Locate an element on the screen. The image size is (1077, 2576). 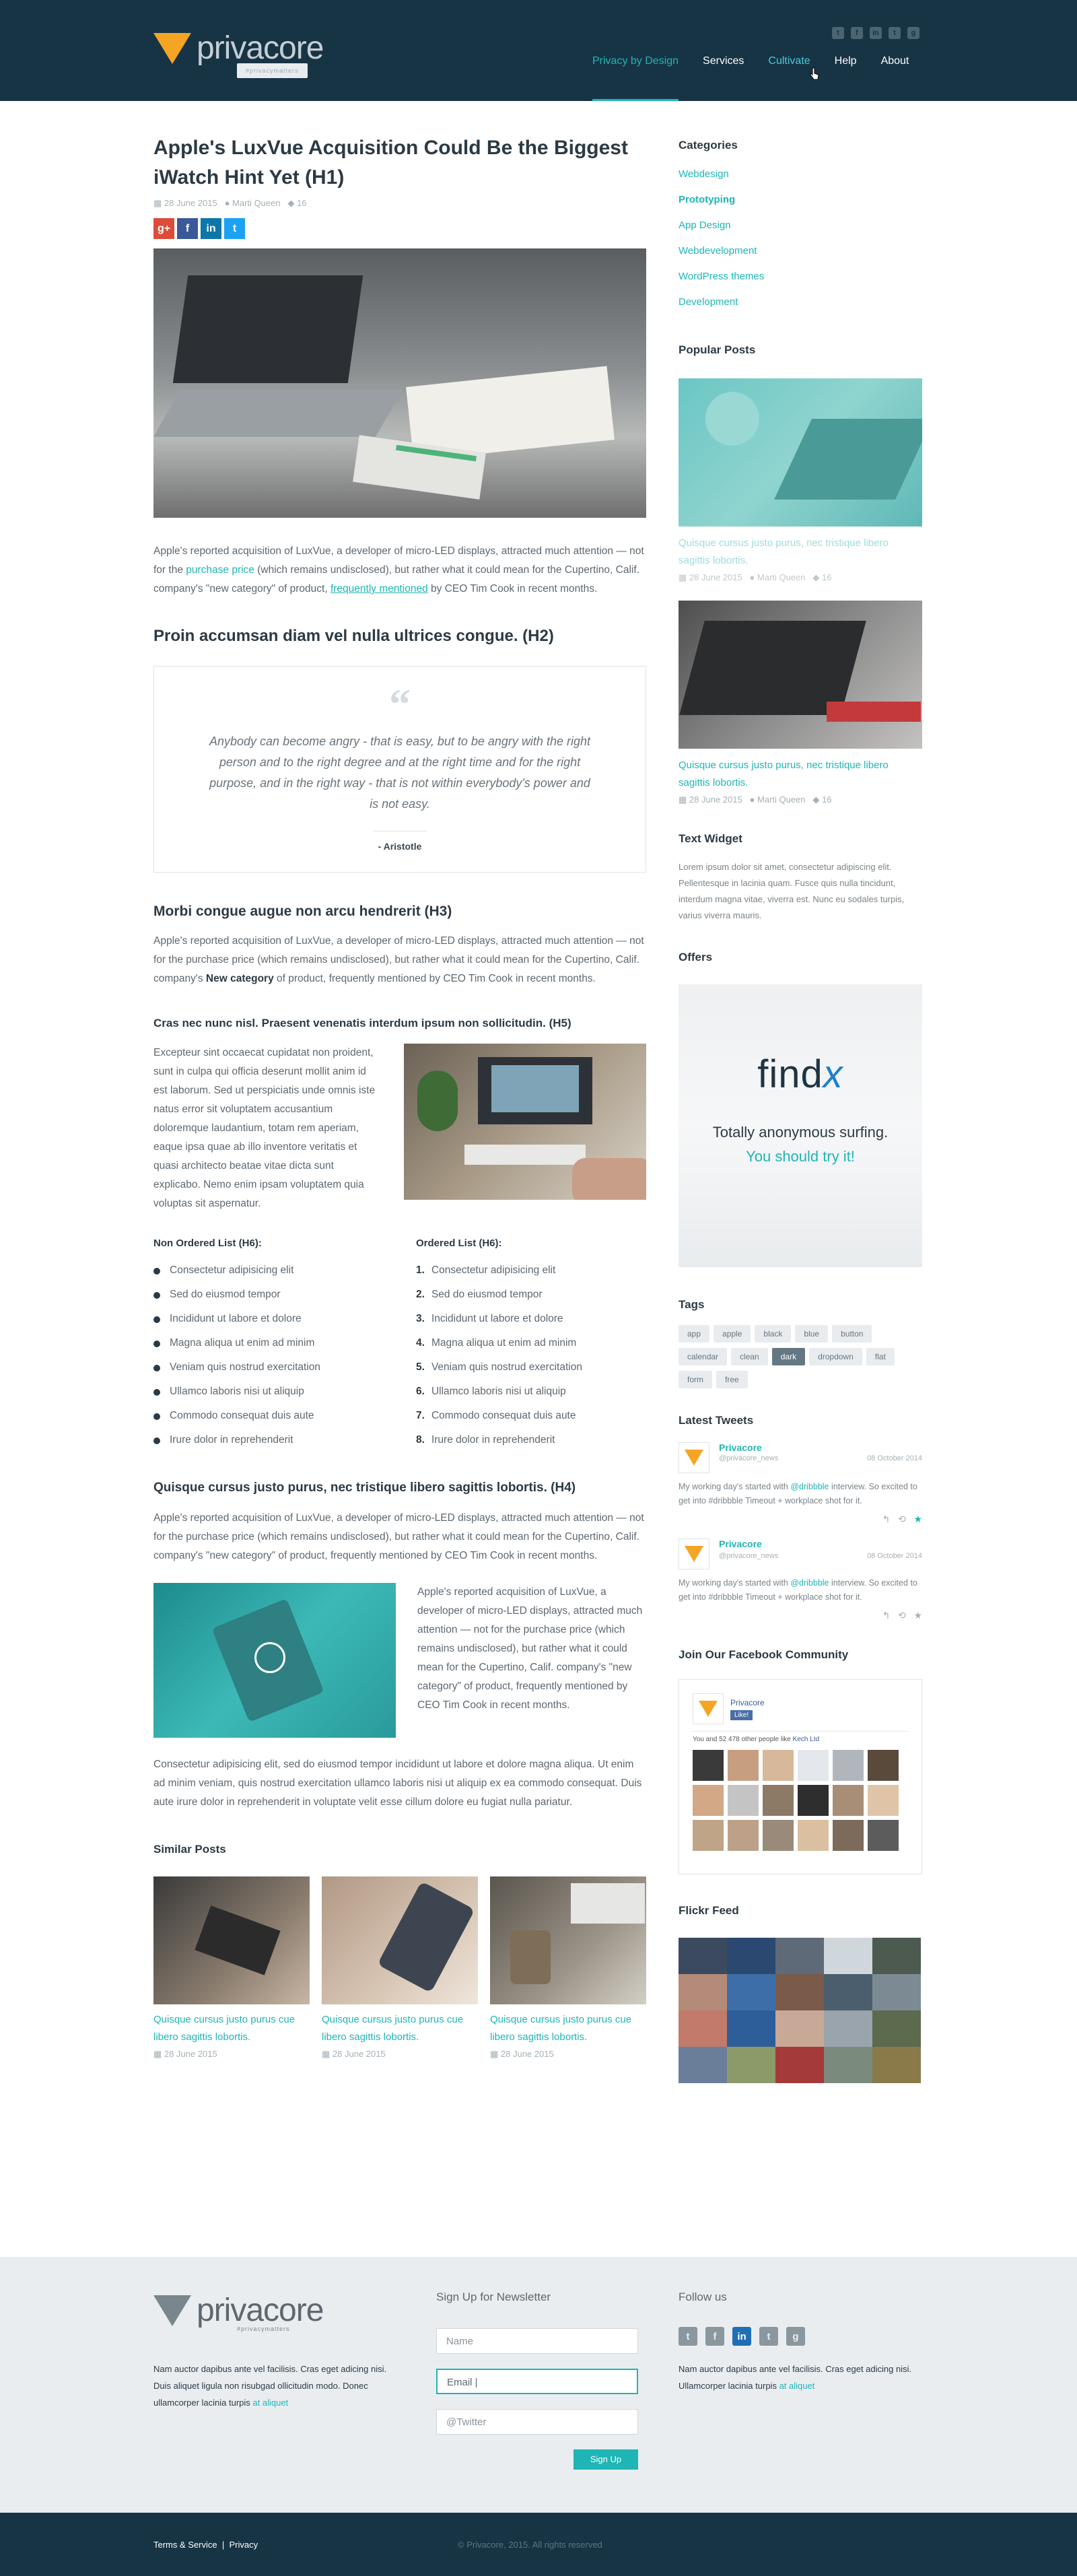
frequently-mentioned-link: frequently mentioned is located at coordinates (379, 589).